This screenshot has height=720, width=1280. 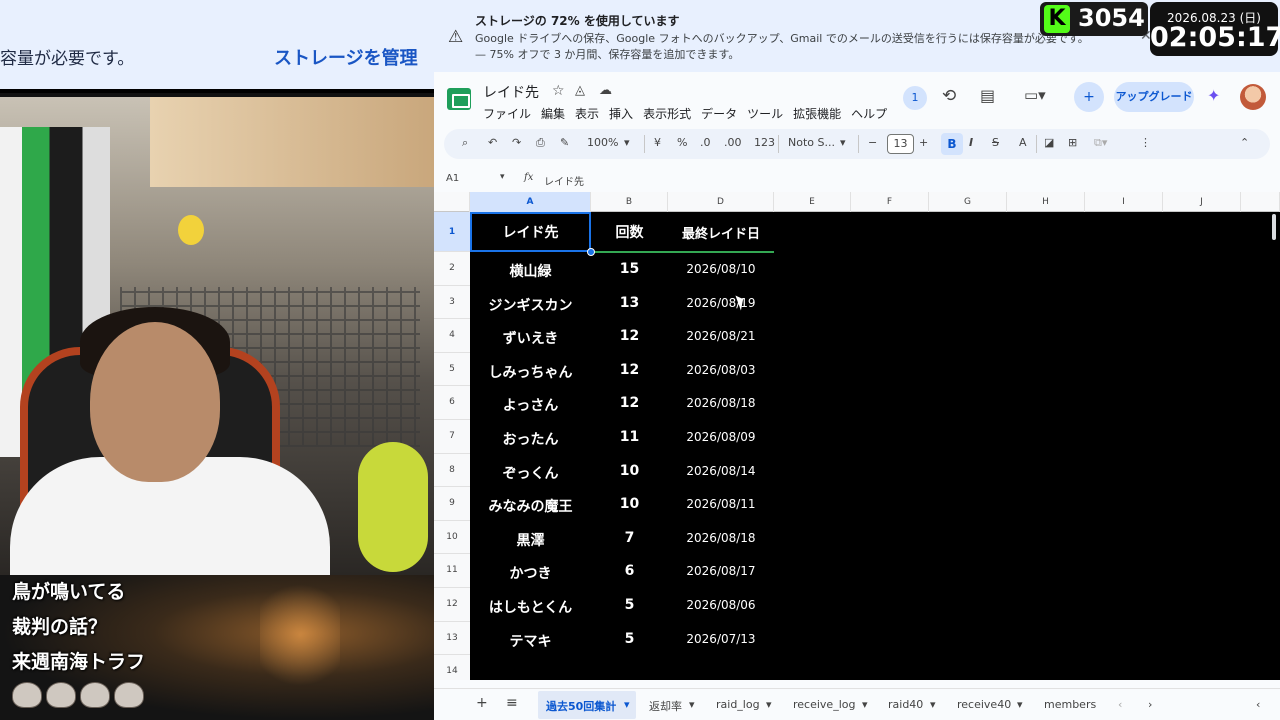 I want to click on tab-raid-log: raid_log, so click(x=738, y=704).